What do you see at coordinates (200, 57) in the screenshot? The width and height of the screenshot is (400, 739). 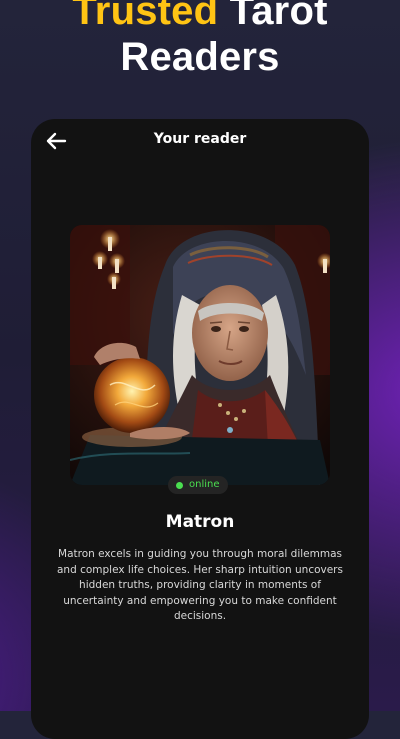 I see `headline-line-2: Readers` at bounding box center [200, 57].